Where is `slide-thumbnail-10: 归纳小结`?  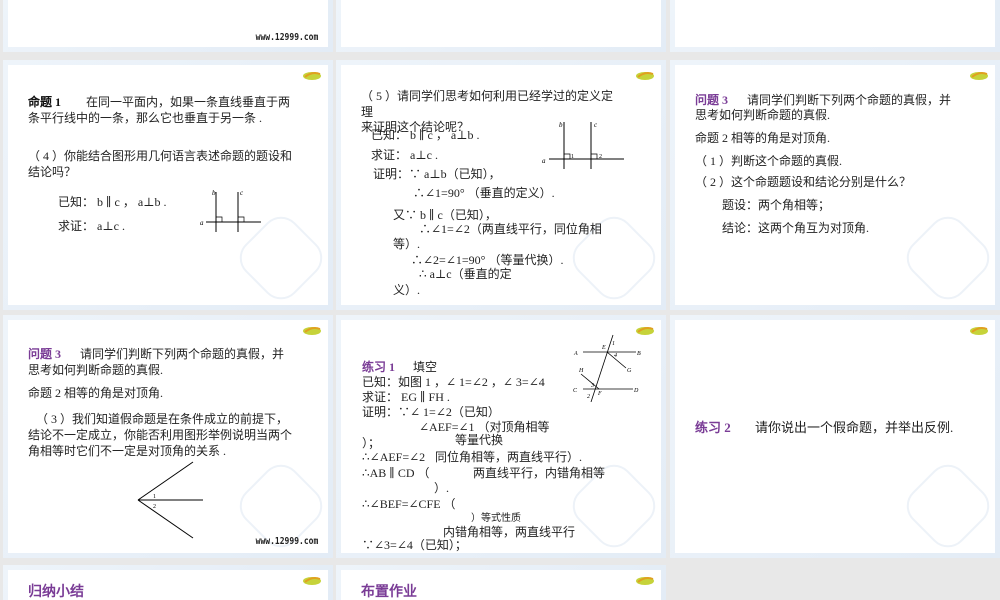
slide-thumbnail-10: 归纳小结 is located at coordinates (168, 582).